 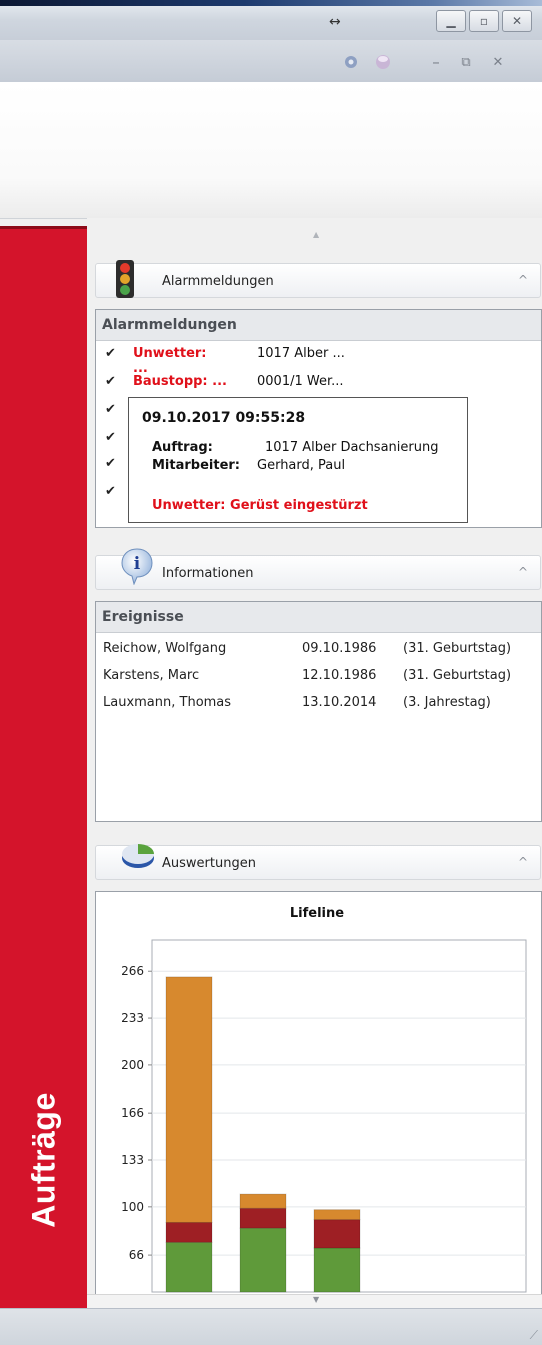 I want to click on event-note: (3. Jahrestag), so click(x=447, y=702).